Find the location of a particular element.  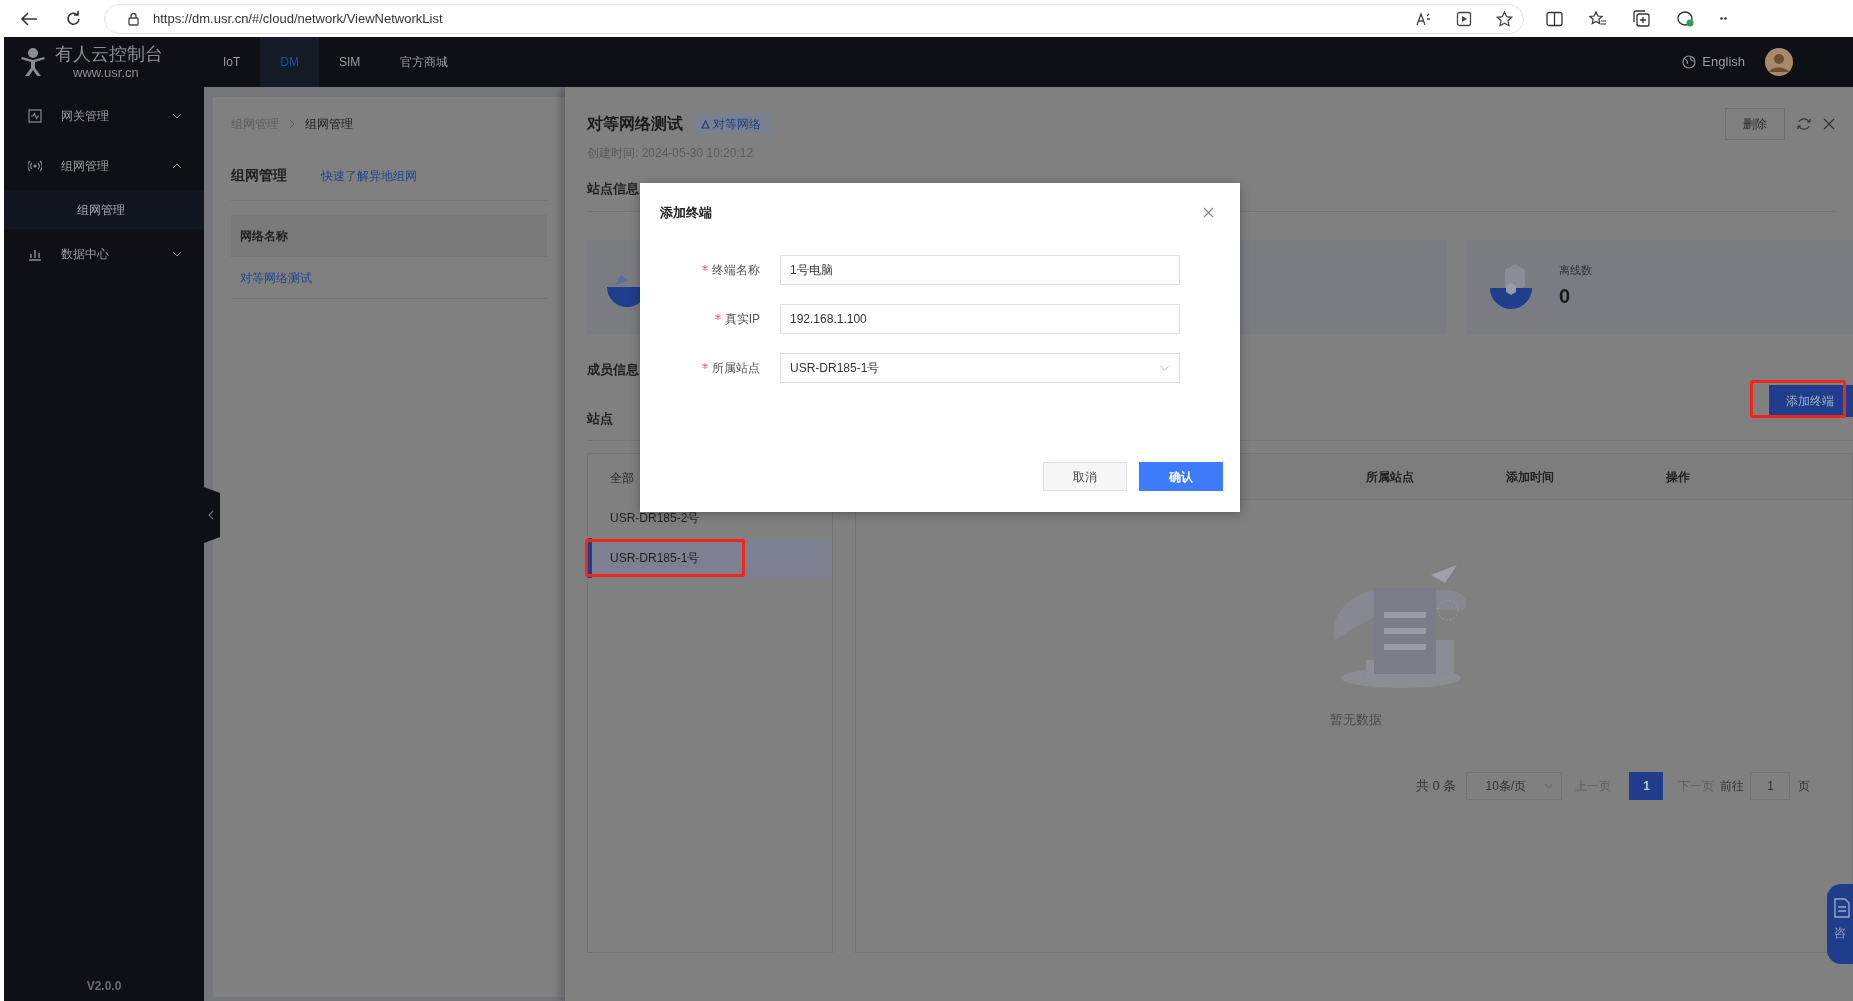

chevron-right-icon is located at coordinates (292, 124).